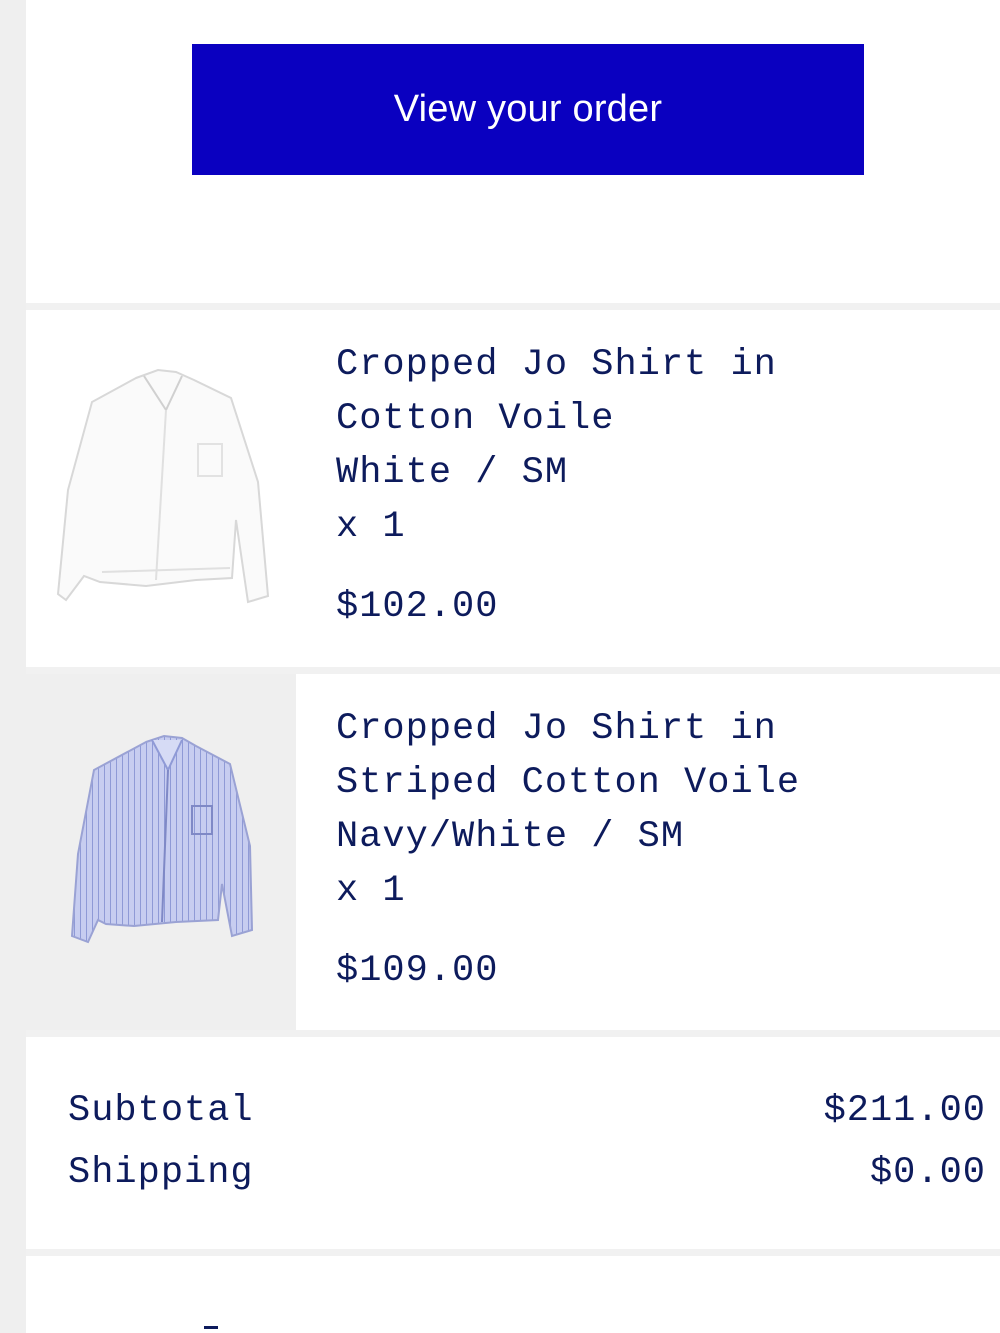  What do you see at coordinates (510, 837) in the screenshot?
I see `item-variant: Navy/White / SM` at bounding box center [510, 837].